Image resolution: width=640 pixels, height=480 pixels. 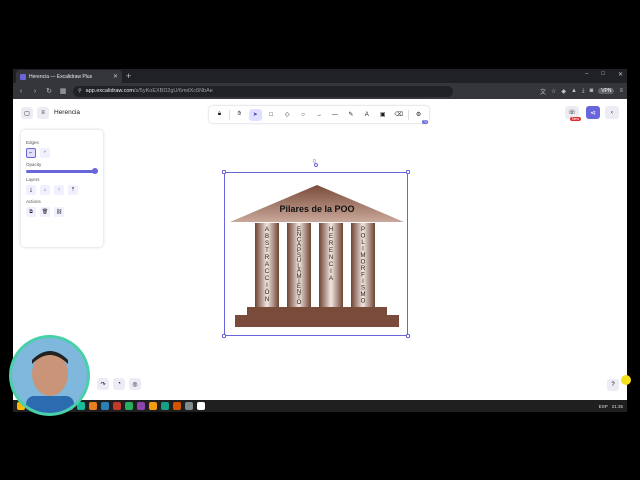 What do you see at coordinates (31, 212) in the screenshot?
I see `duplicate-button: ⧉` at bounding box center [31, 212].